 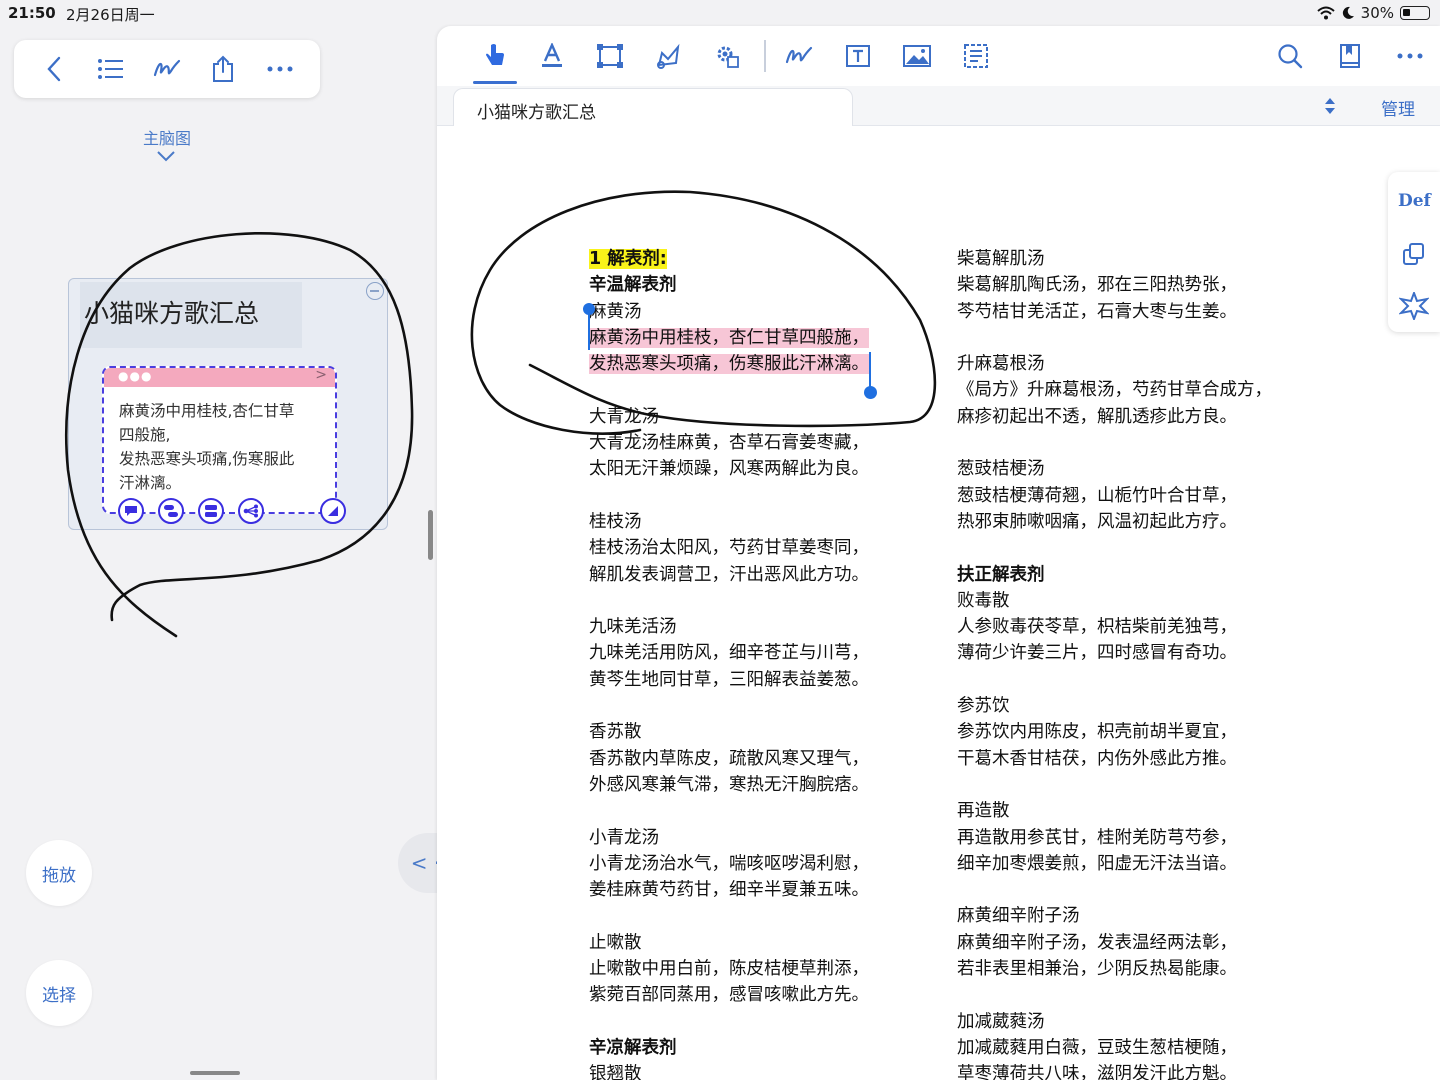 I want to click on text-span: 黄芩生地同甘草，三阳解表益姜葱。, so click(x=729, y=679).